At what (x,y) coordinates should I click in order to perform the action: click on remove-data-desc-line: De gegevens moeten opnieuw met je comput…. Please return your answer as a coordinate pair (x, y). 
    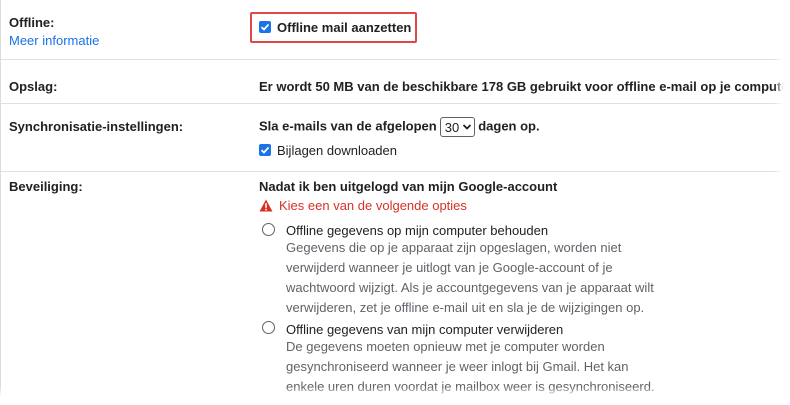
    Looking at the image, I should click on (445, 346).